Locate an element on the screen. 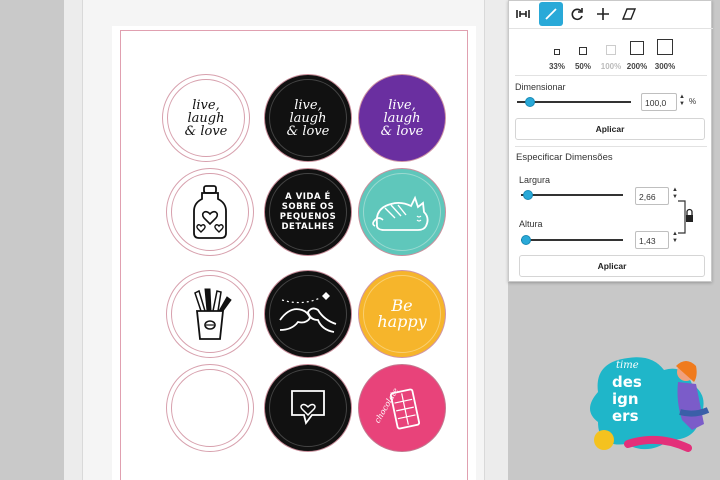  sticker-text: Be happy is located at coordinates (402, 313).